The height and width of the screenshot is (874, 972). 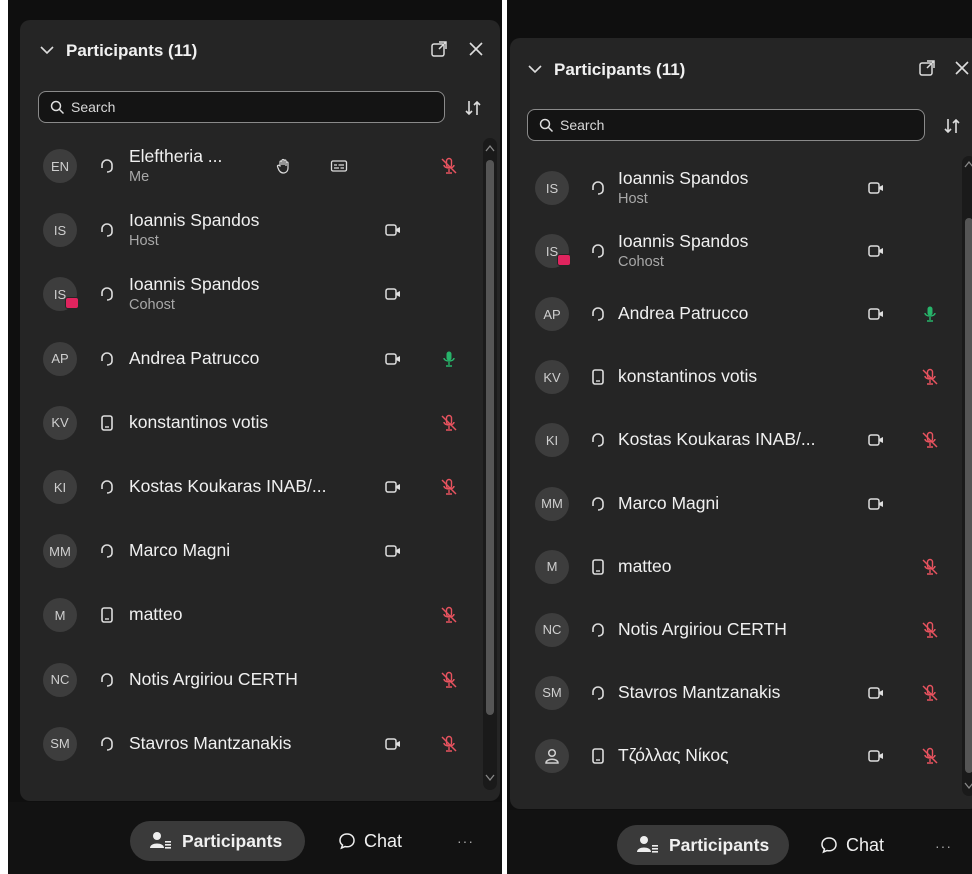 I want to click on participant-row: Τζόλλας Νίκος, so click(x=735, y=756).